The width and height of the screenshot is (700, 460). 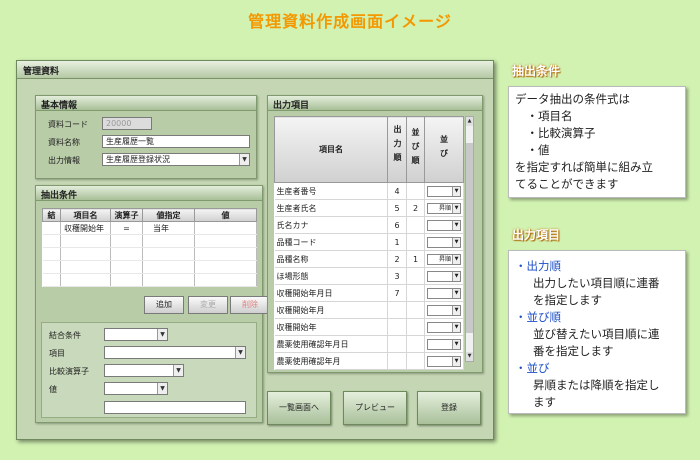 I want to click on scroll-thumb, so click(x=469, y=238).